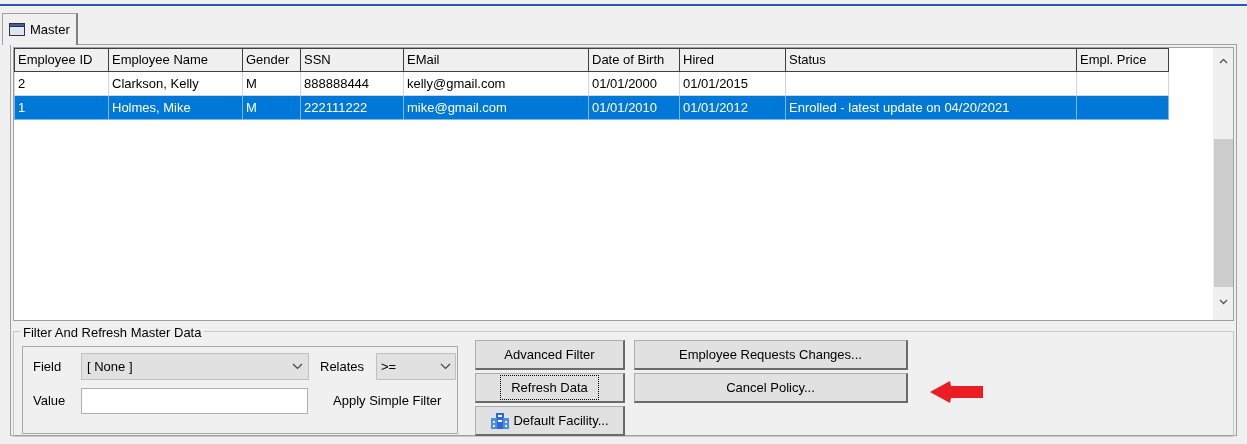 The image size is (1247, 444). Describe the element at coordinates (496, 60) in the screenshot. I see `column-header: EMail` at that location.